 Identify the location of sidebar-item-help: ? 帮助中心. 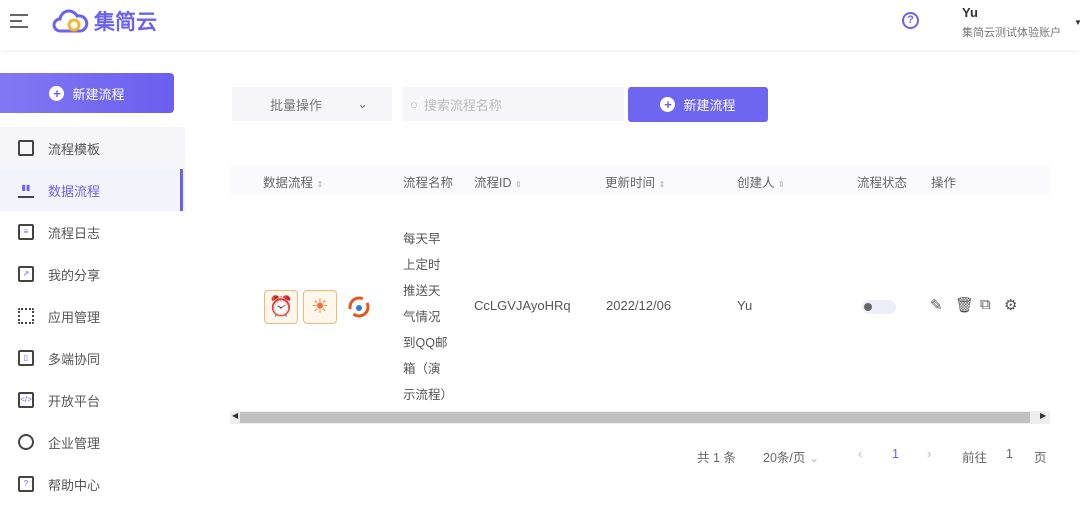
(92, 484).